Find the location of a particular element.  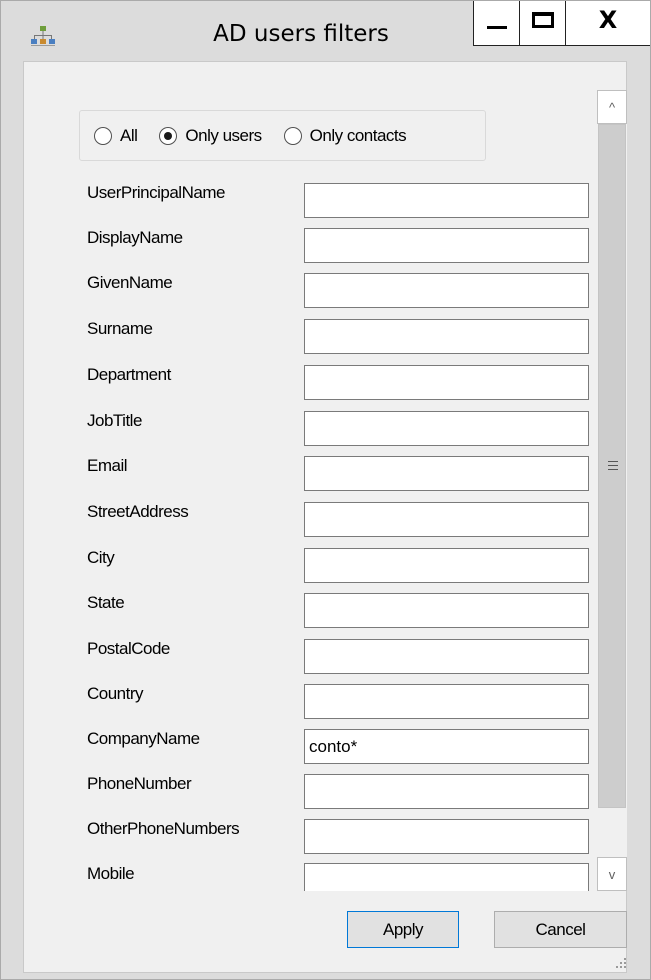

title-bar: AD users filters X is located at coordinates (325, 30).